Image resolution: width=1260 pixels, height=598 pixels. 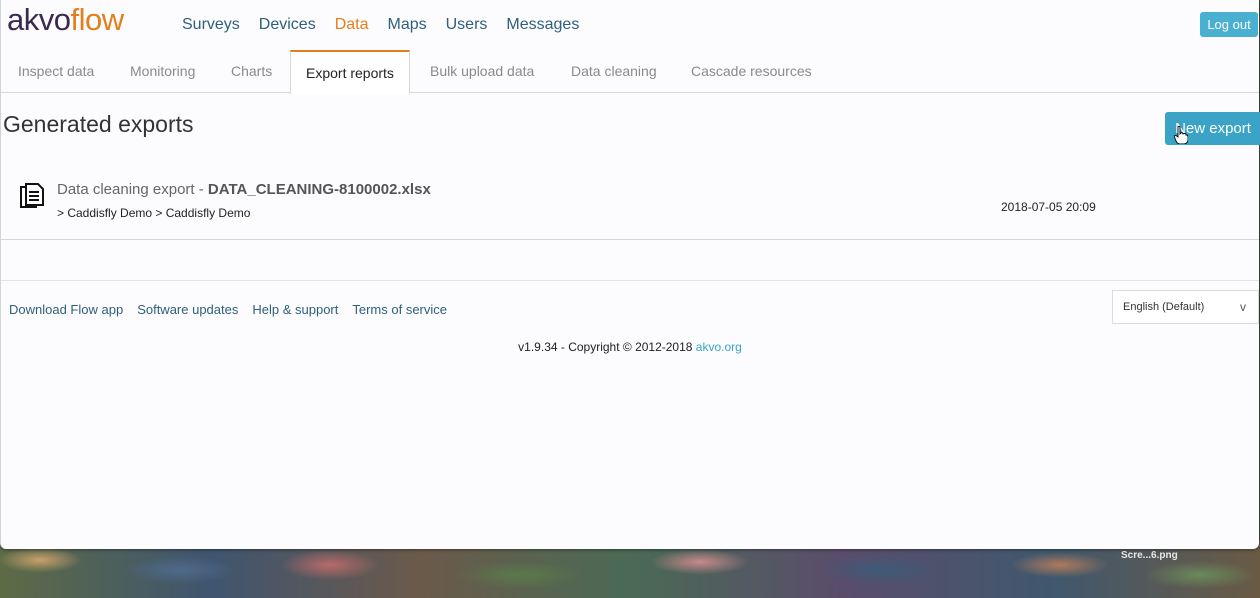 What do you see at coordinates (352, 25) in the screenshot?
I see `nav-data: Data` at bounding box center [352, 25].